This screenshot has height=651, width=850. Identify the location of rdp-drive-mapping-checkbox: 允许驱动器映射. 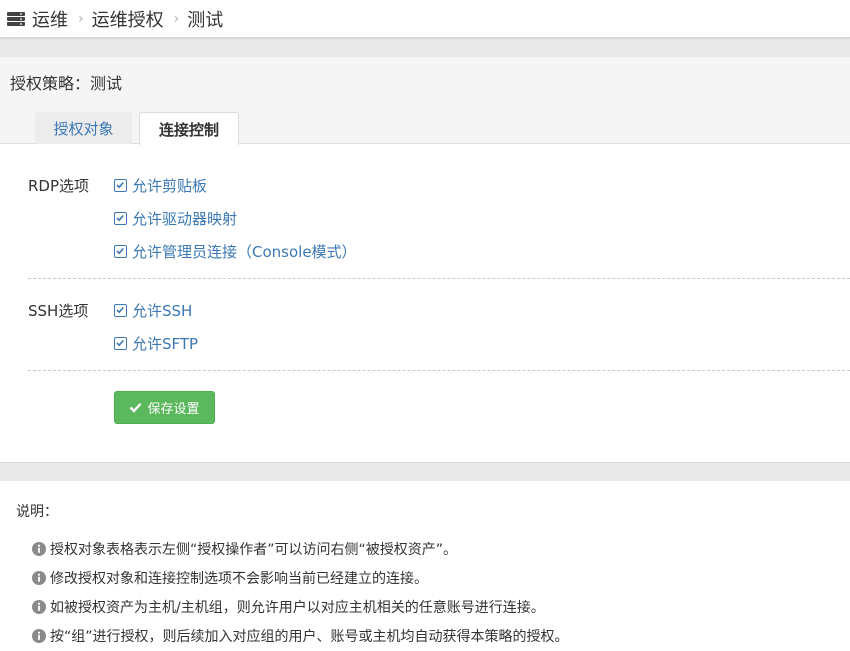
(175, 218).